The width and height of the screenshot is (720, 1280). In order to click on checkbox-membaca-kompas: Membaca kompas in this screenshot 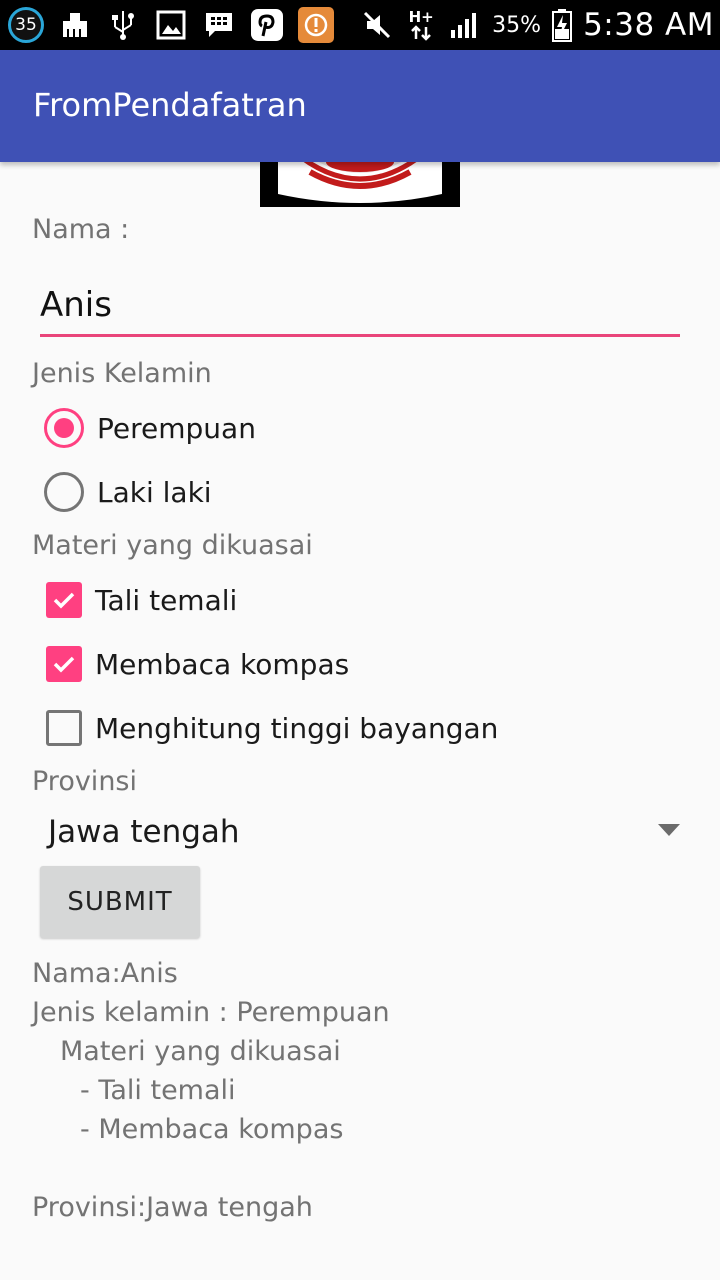, I will do `click(196, 664)`.